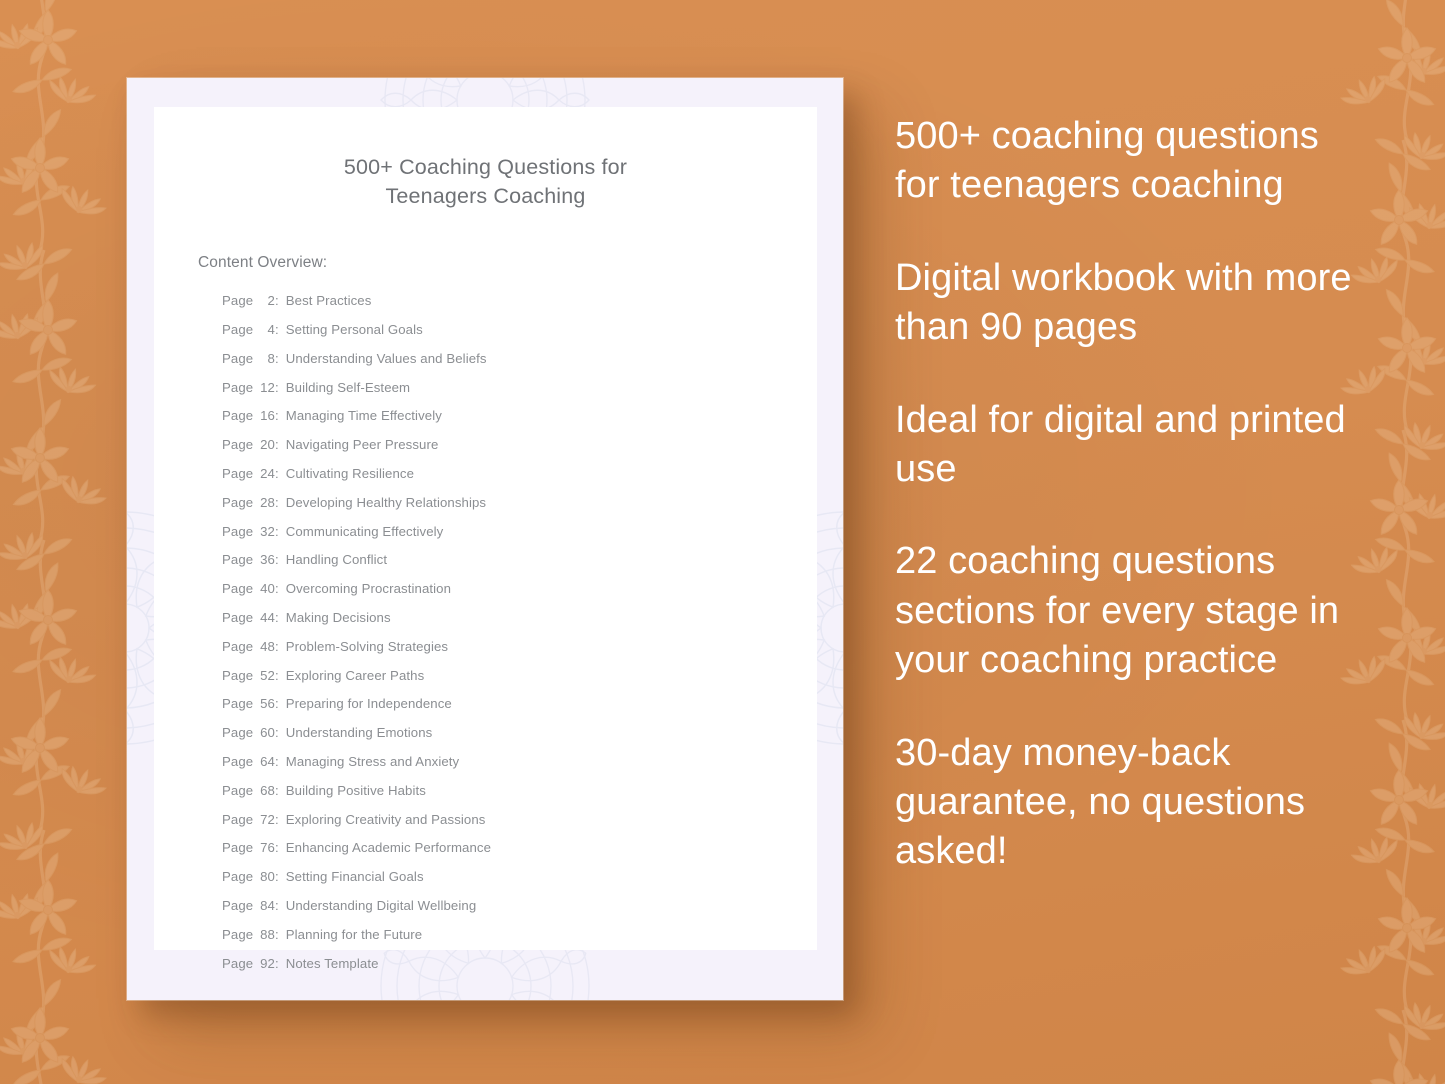 This screenshot has width=1445, height=1084. Describe the element at coordinates (250, 934) in the screenshot. I see `toc-entry-page: Page 88:` at that location.